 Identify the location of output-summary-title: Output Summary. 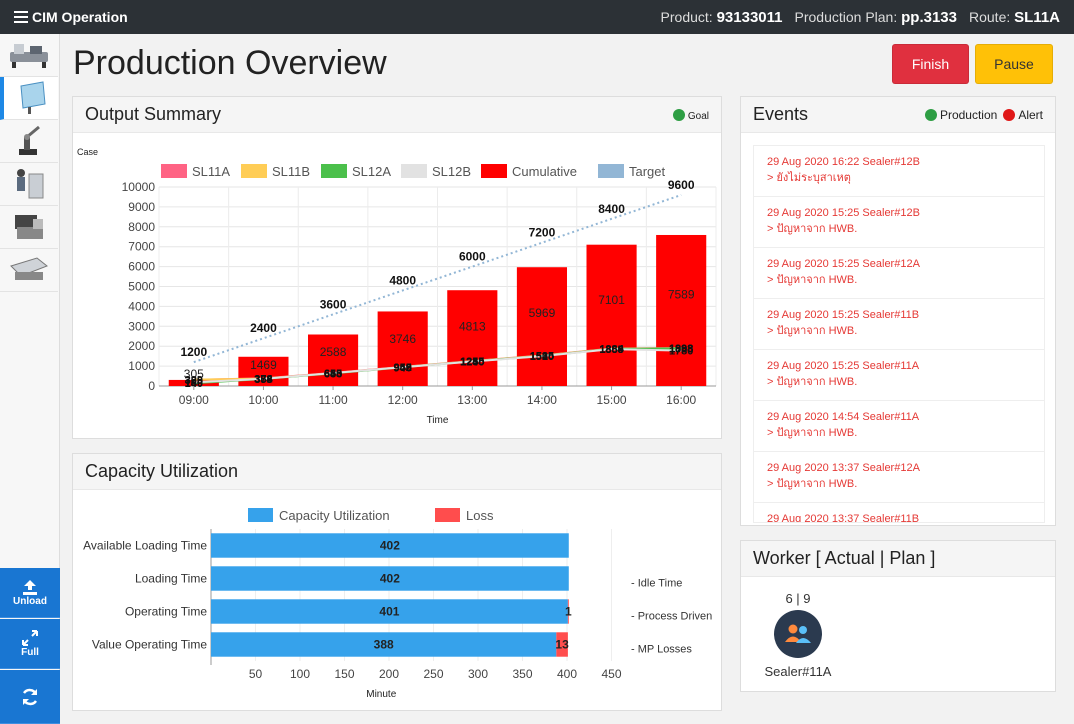
(153, 114).